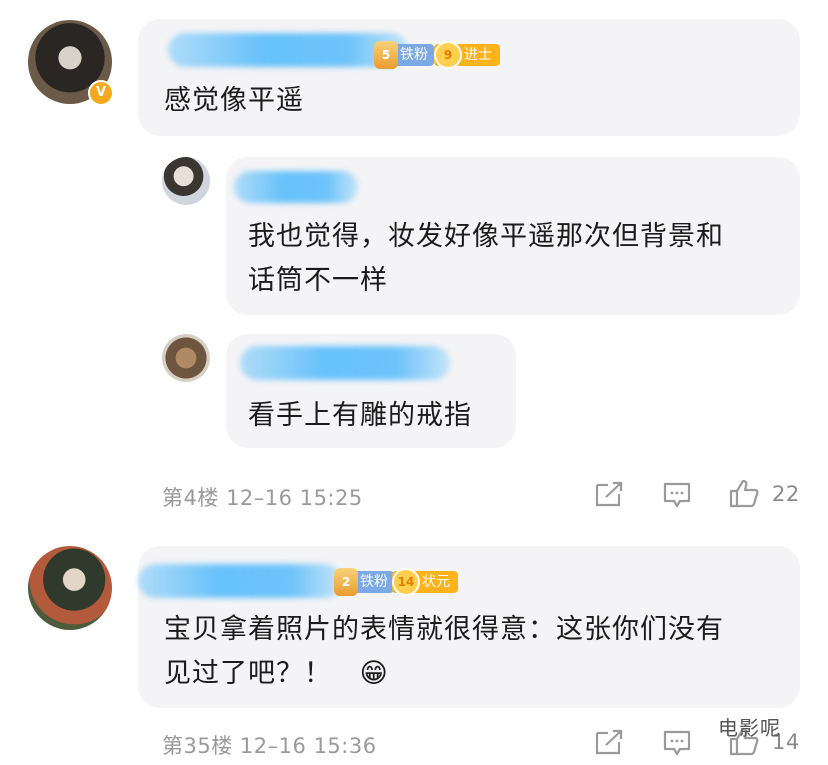  I want to click on like-count: 22, so click(786, 494).